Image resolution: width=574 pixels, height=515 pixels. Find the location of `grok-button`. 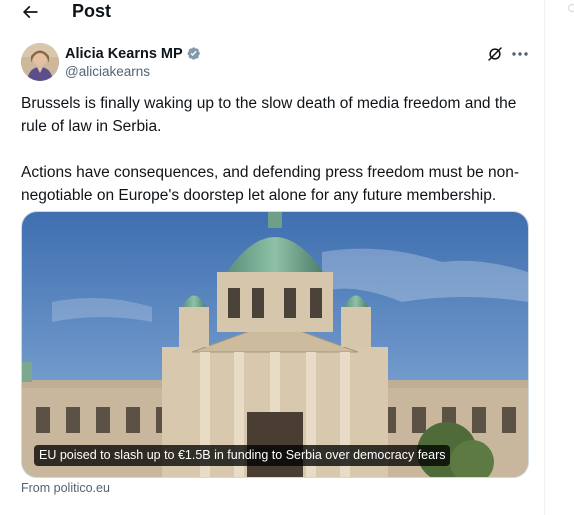

grok-button is located at coordinates (495, 54).